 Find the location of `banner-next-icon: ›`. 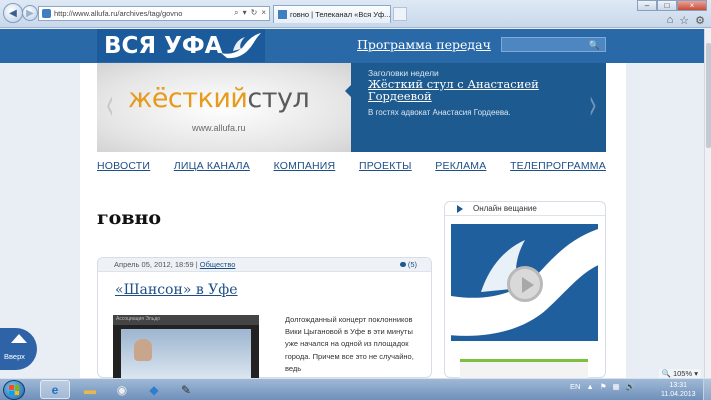

banner-next-icon: › is located at coordinates (593, 104).